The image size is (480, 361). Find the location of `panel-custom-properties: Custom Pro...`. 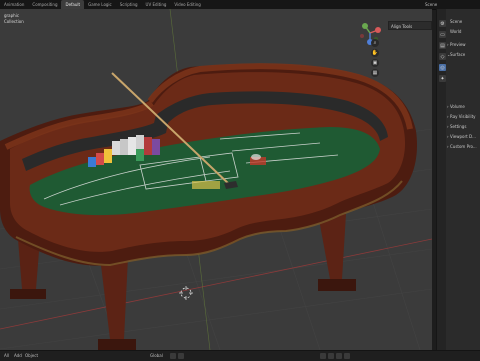

panel-custom-properties: Custom Pro... is located at coordinates (463, 146).